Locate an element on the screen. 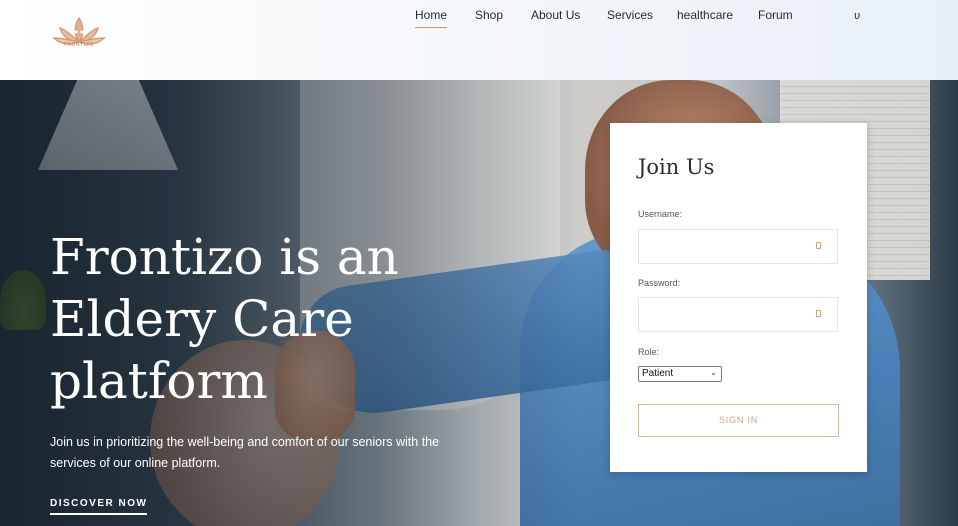 Image resolution: width=958 pixels, height=526 pixels. card-title: Join Us is located at coordinates (676, 167).